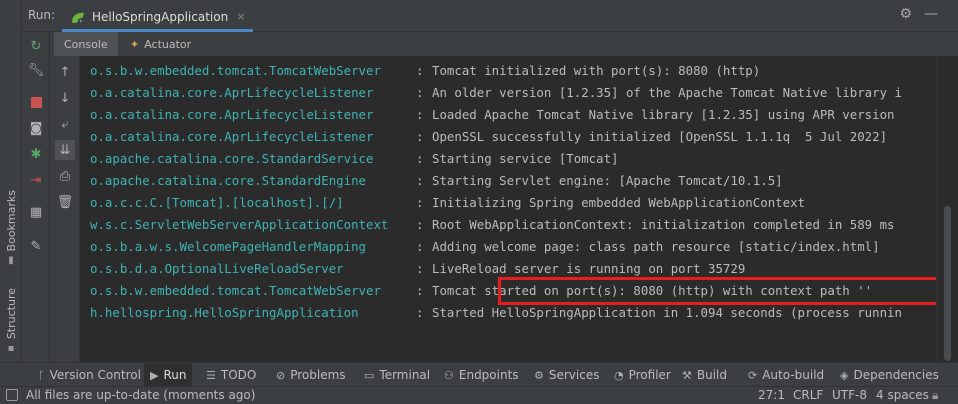 The height and width of the screenshot is (404, 958). I want to click on tool-window-run: ▶ Run, so click(168, 375).